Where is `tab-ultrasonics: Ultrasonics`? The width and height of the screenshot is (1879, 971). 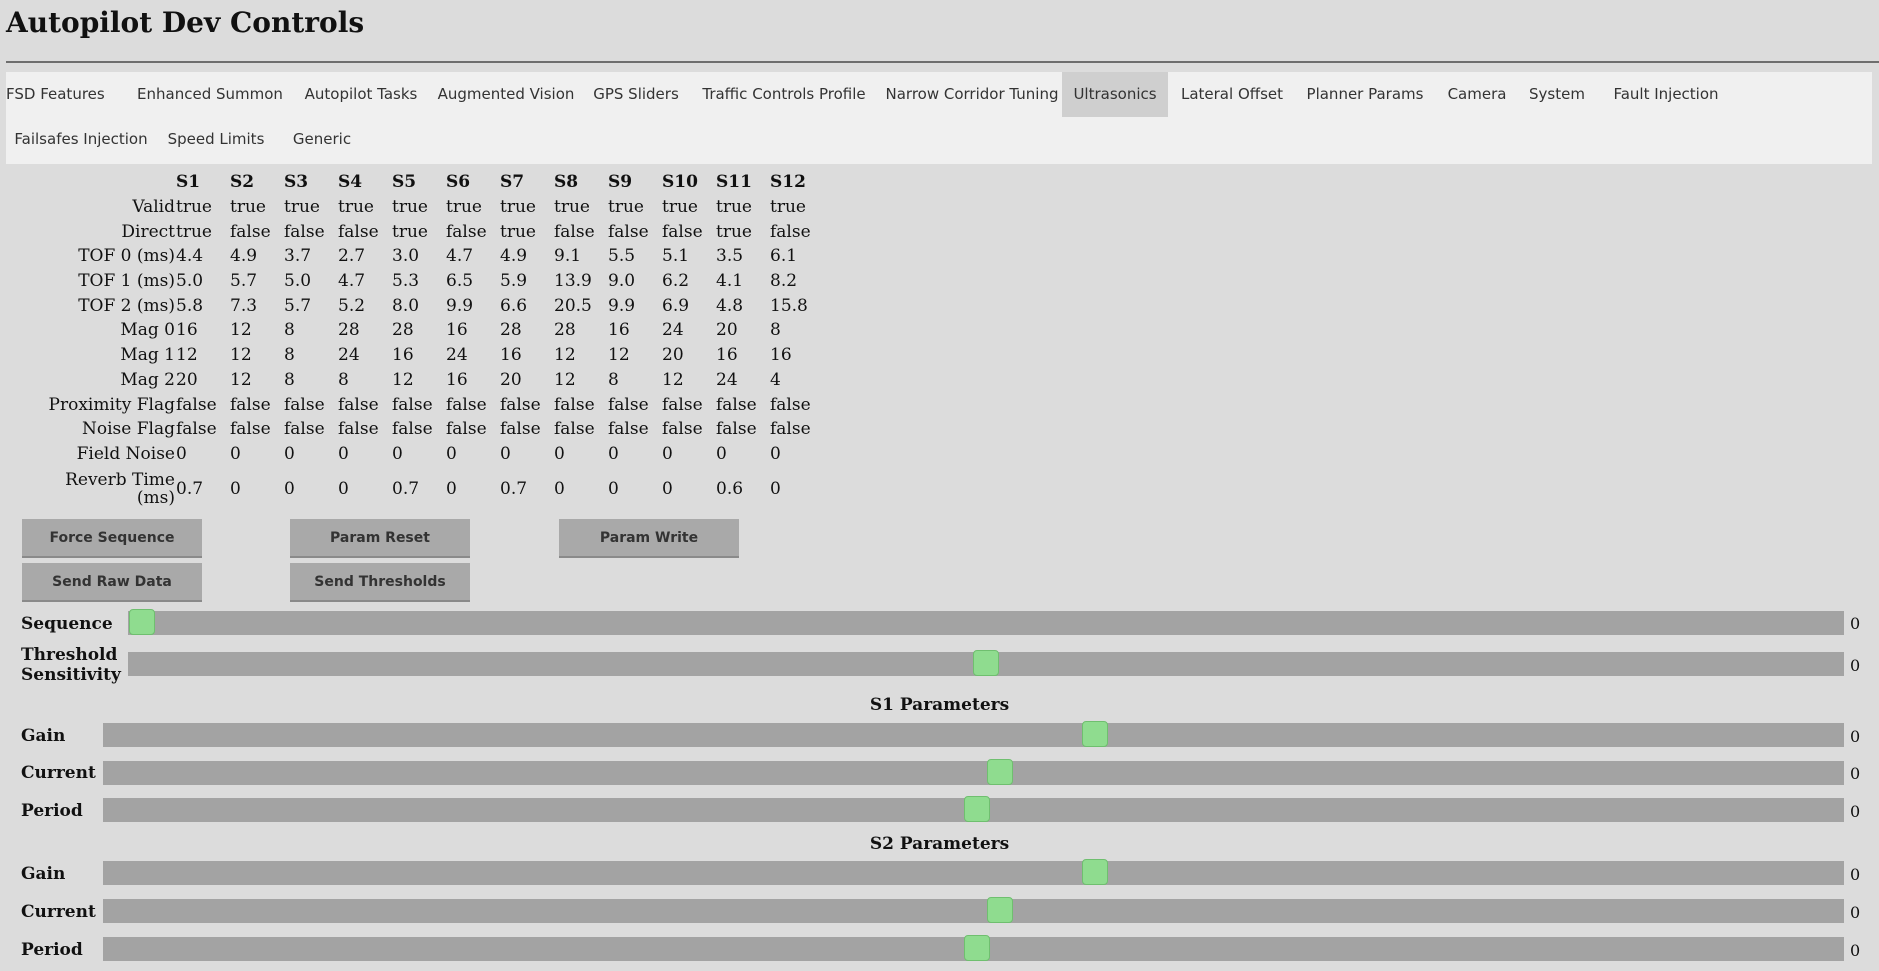
tab-ultrasonics: Ultrasonics is located at coordinates (1115, 94).